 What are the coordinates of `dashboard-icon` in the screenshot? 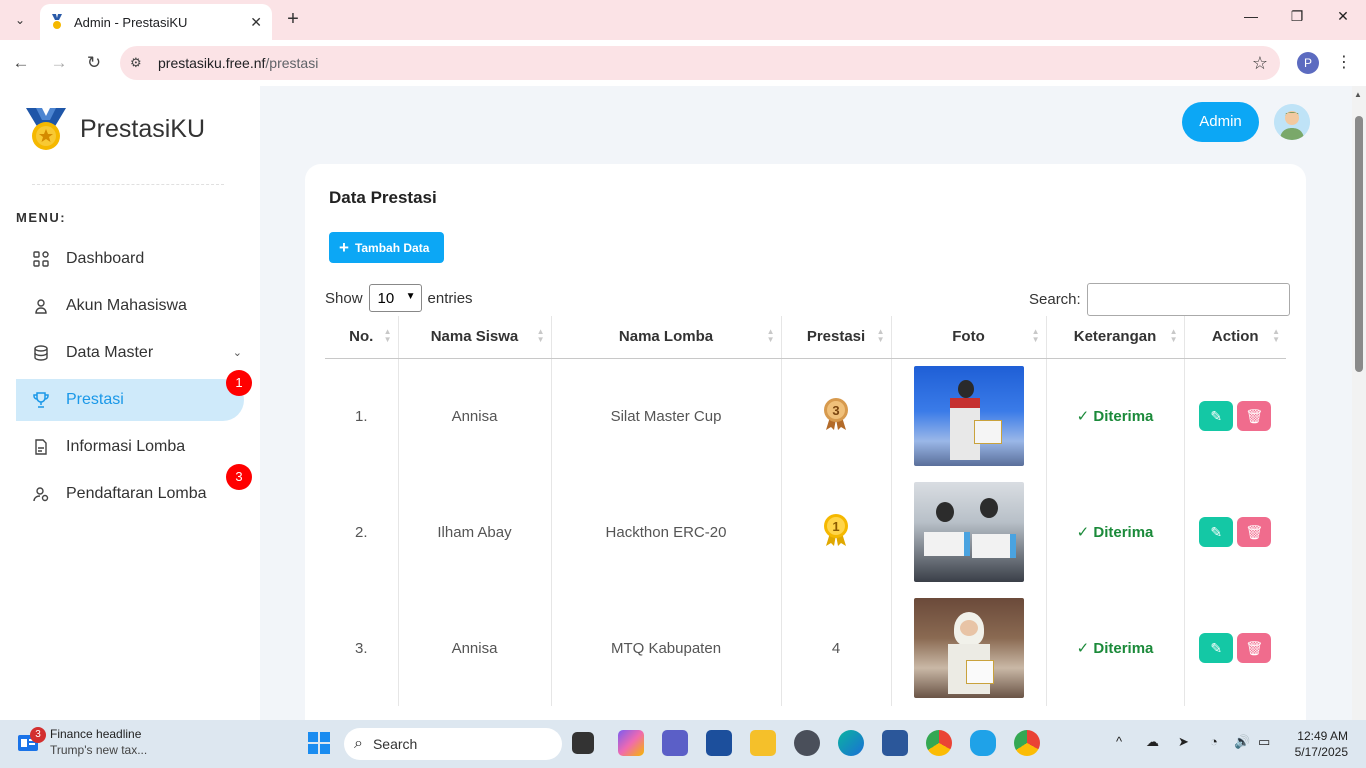 It's located at (41, 259).